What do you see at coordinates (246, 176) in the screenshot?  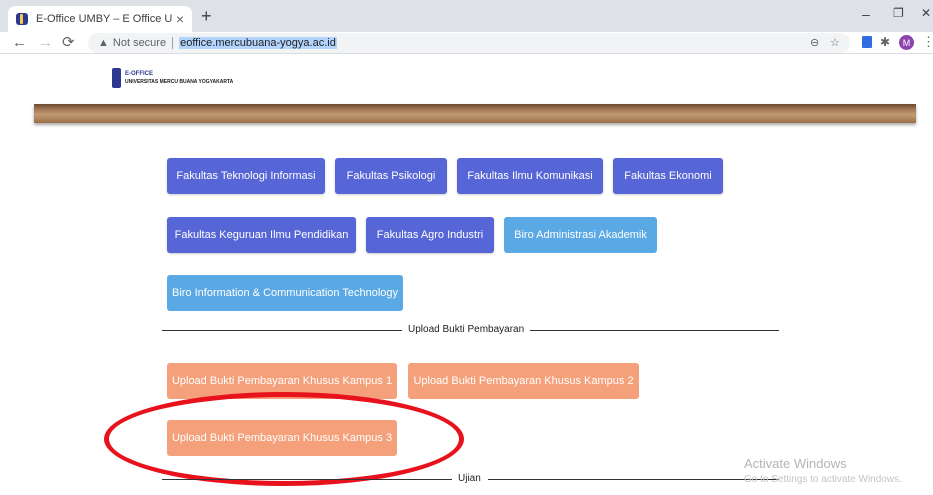 I see `button-fakultas-teknologi-informasi: Fakultas Teknologi Informasi` at bounding box center [246, 176].